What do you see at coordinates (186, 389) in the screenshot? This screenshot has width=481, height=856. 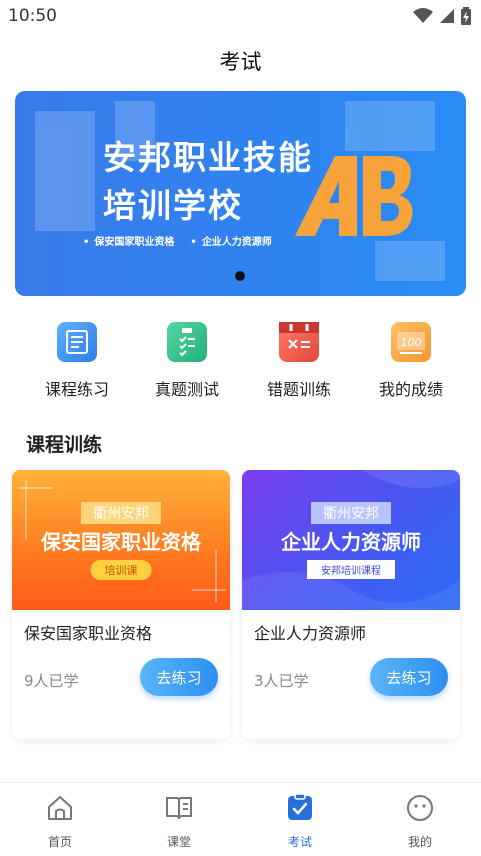 I see `quick-action-label: 真题测试` at bounding box center [186, 389].